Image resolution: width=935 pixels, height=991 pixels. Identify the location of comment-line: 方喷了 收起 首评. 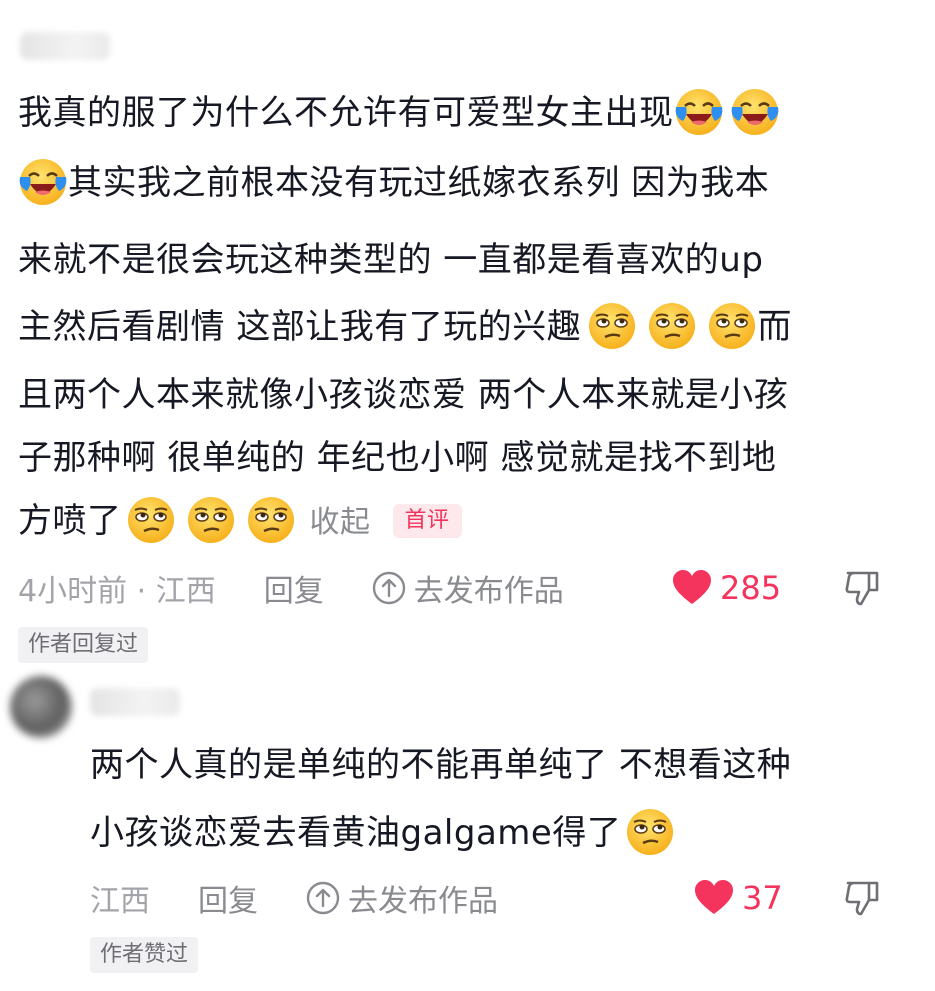
(240, 521).